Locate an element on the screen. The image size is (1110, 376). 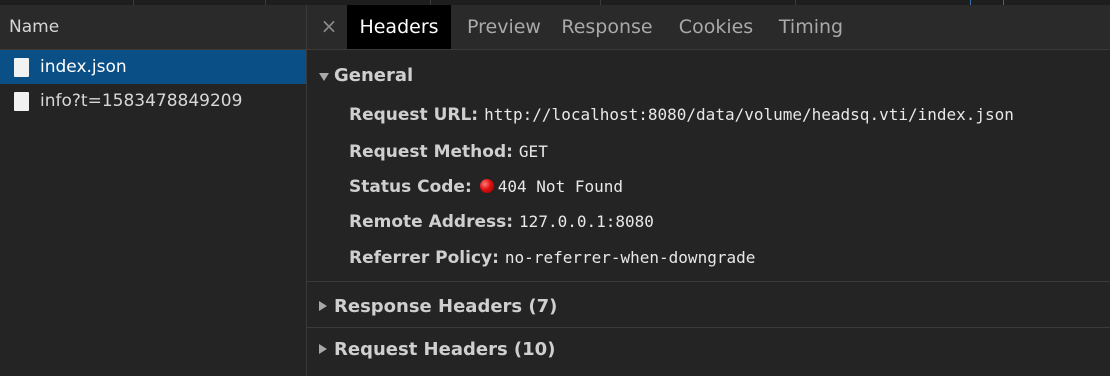
request-row-index-json: index.json is located at coordinates (153, 67).